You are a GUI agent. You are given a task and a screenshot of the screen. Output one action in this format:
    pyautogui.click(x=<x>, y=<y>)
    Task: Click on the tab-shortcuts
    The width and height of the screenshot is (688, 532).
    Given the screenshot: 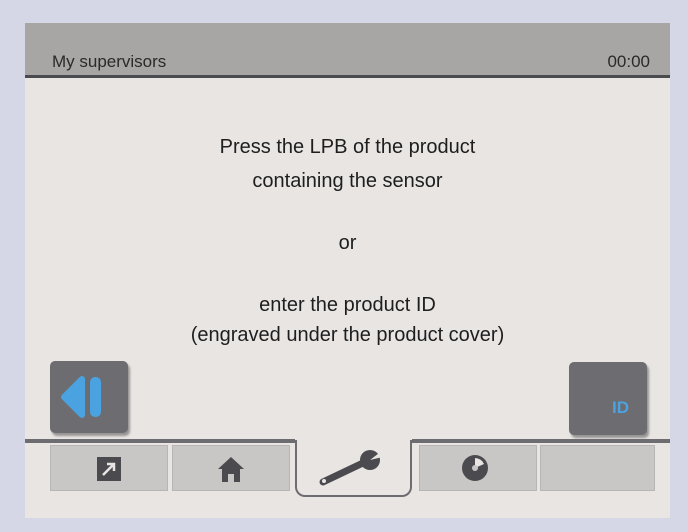 What is the action you would take?
    pyautogui.click(x=109, y=468)
    